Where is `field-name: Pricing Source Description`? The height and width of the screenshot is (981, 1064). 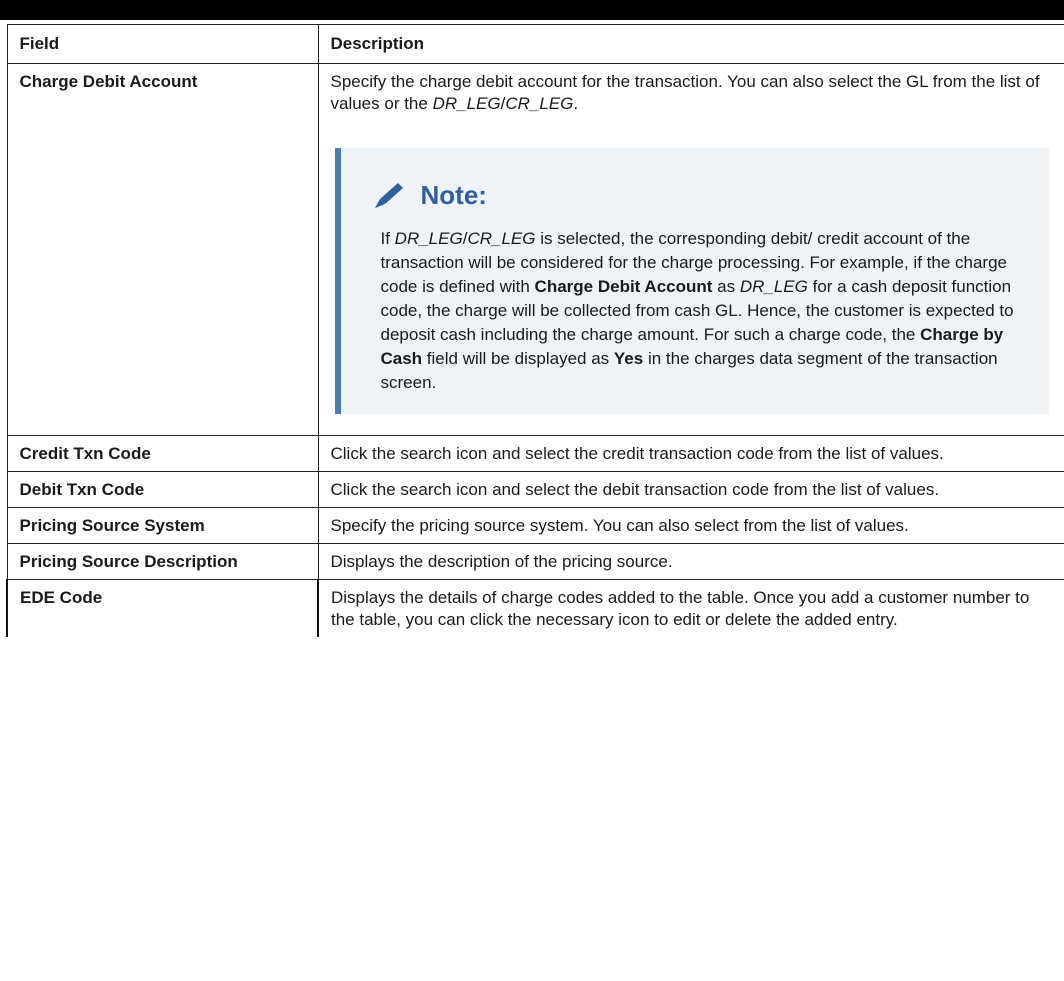 field-name: Pricing Source Description is located at coordinates (162, 561).